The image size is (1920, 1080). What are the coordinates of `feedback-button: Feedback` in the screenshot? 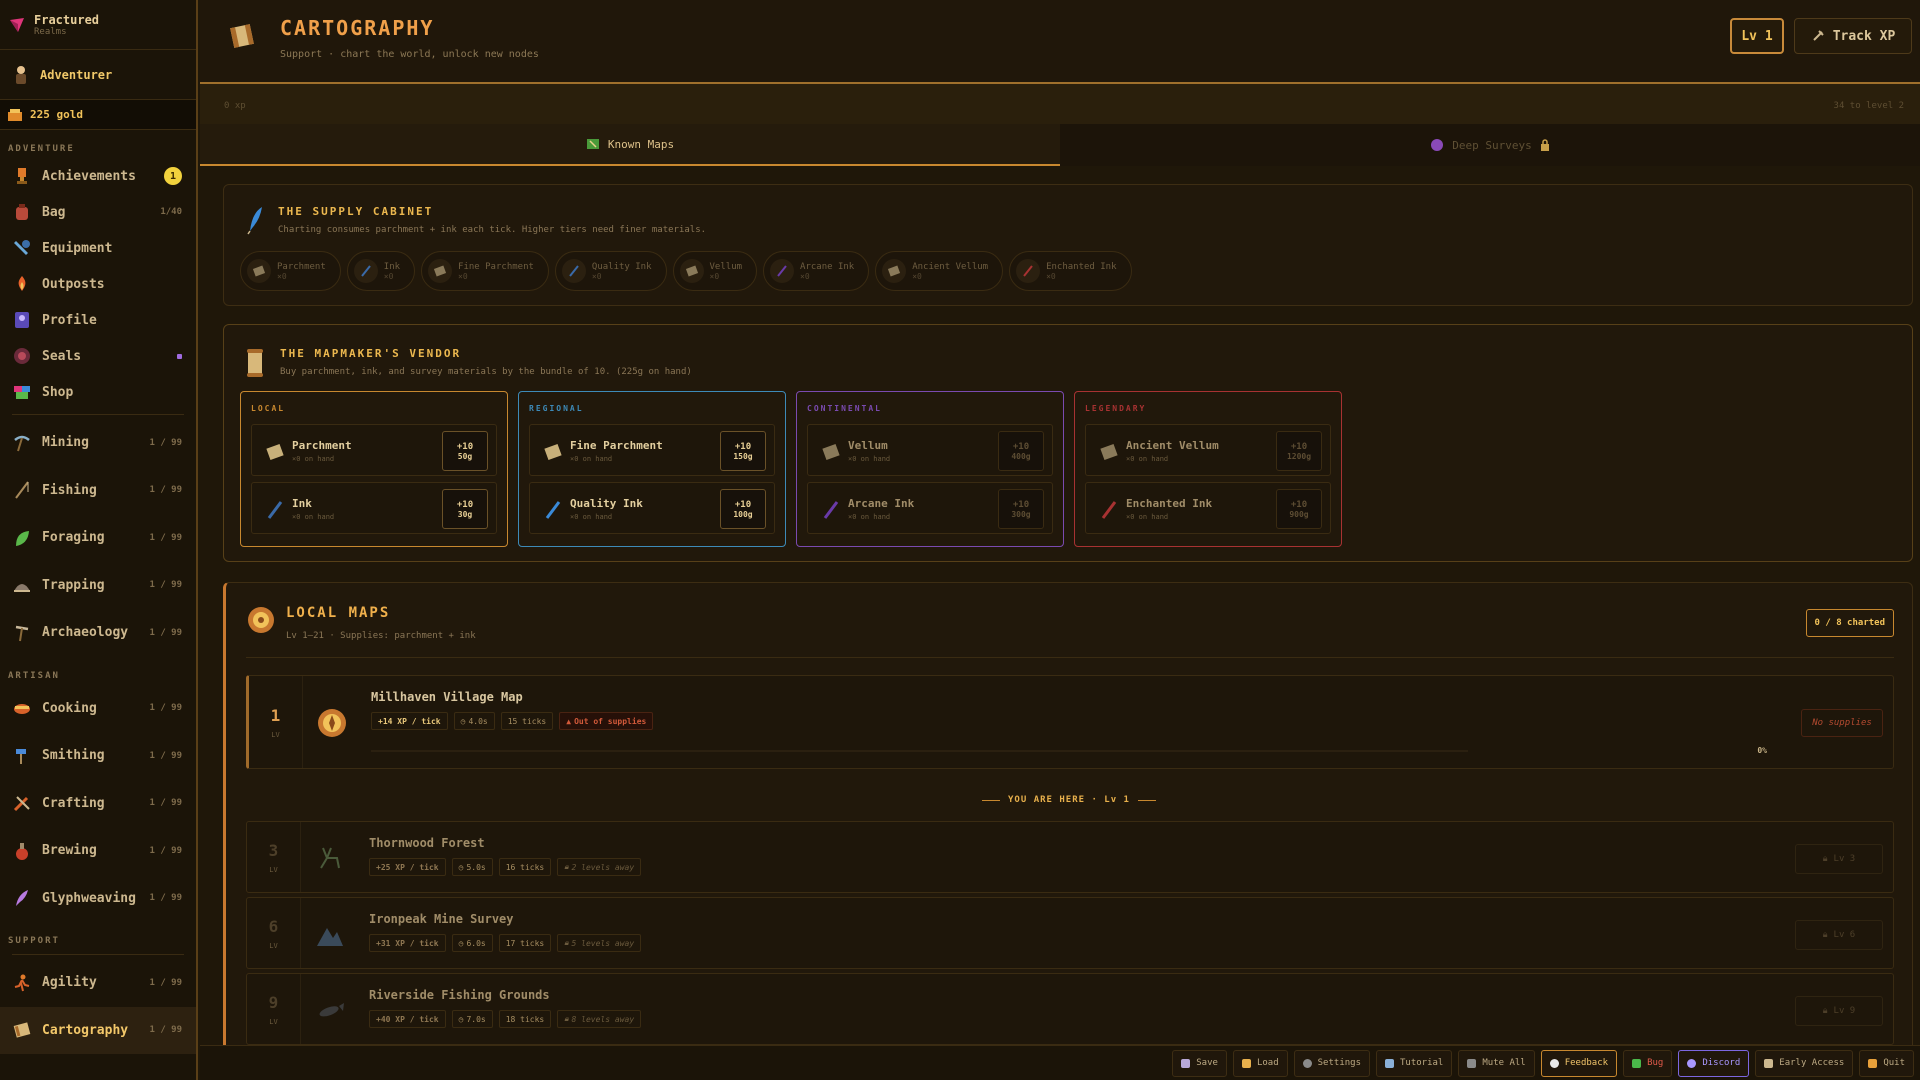 It's located at (1579, 1063).